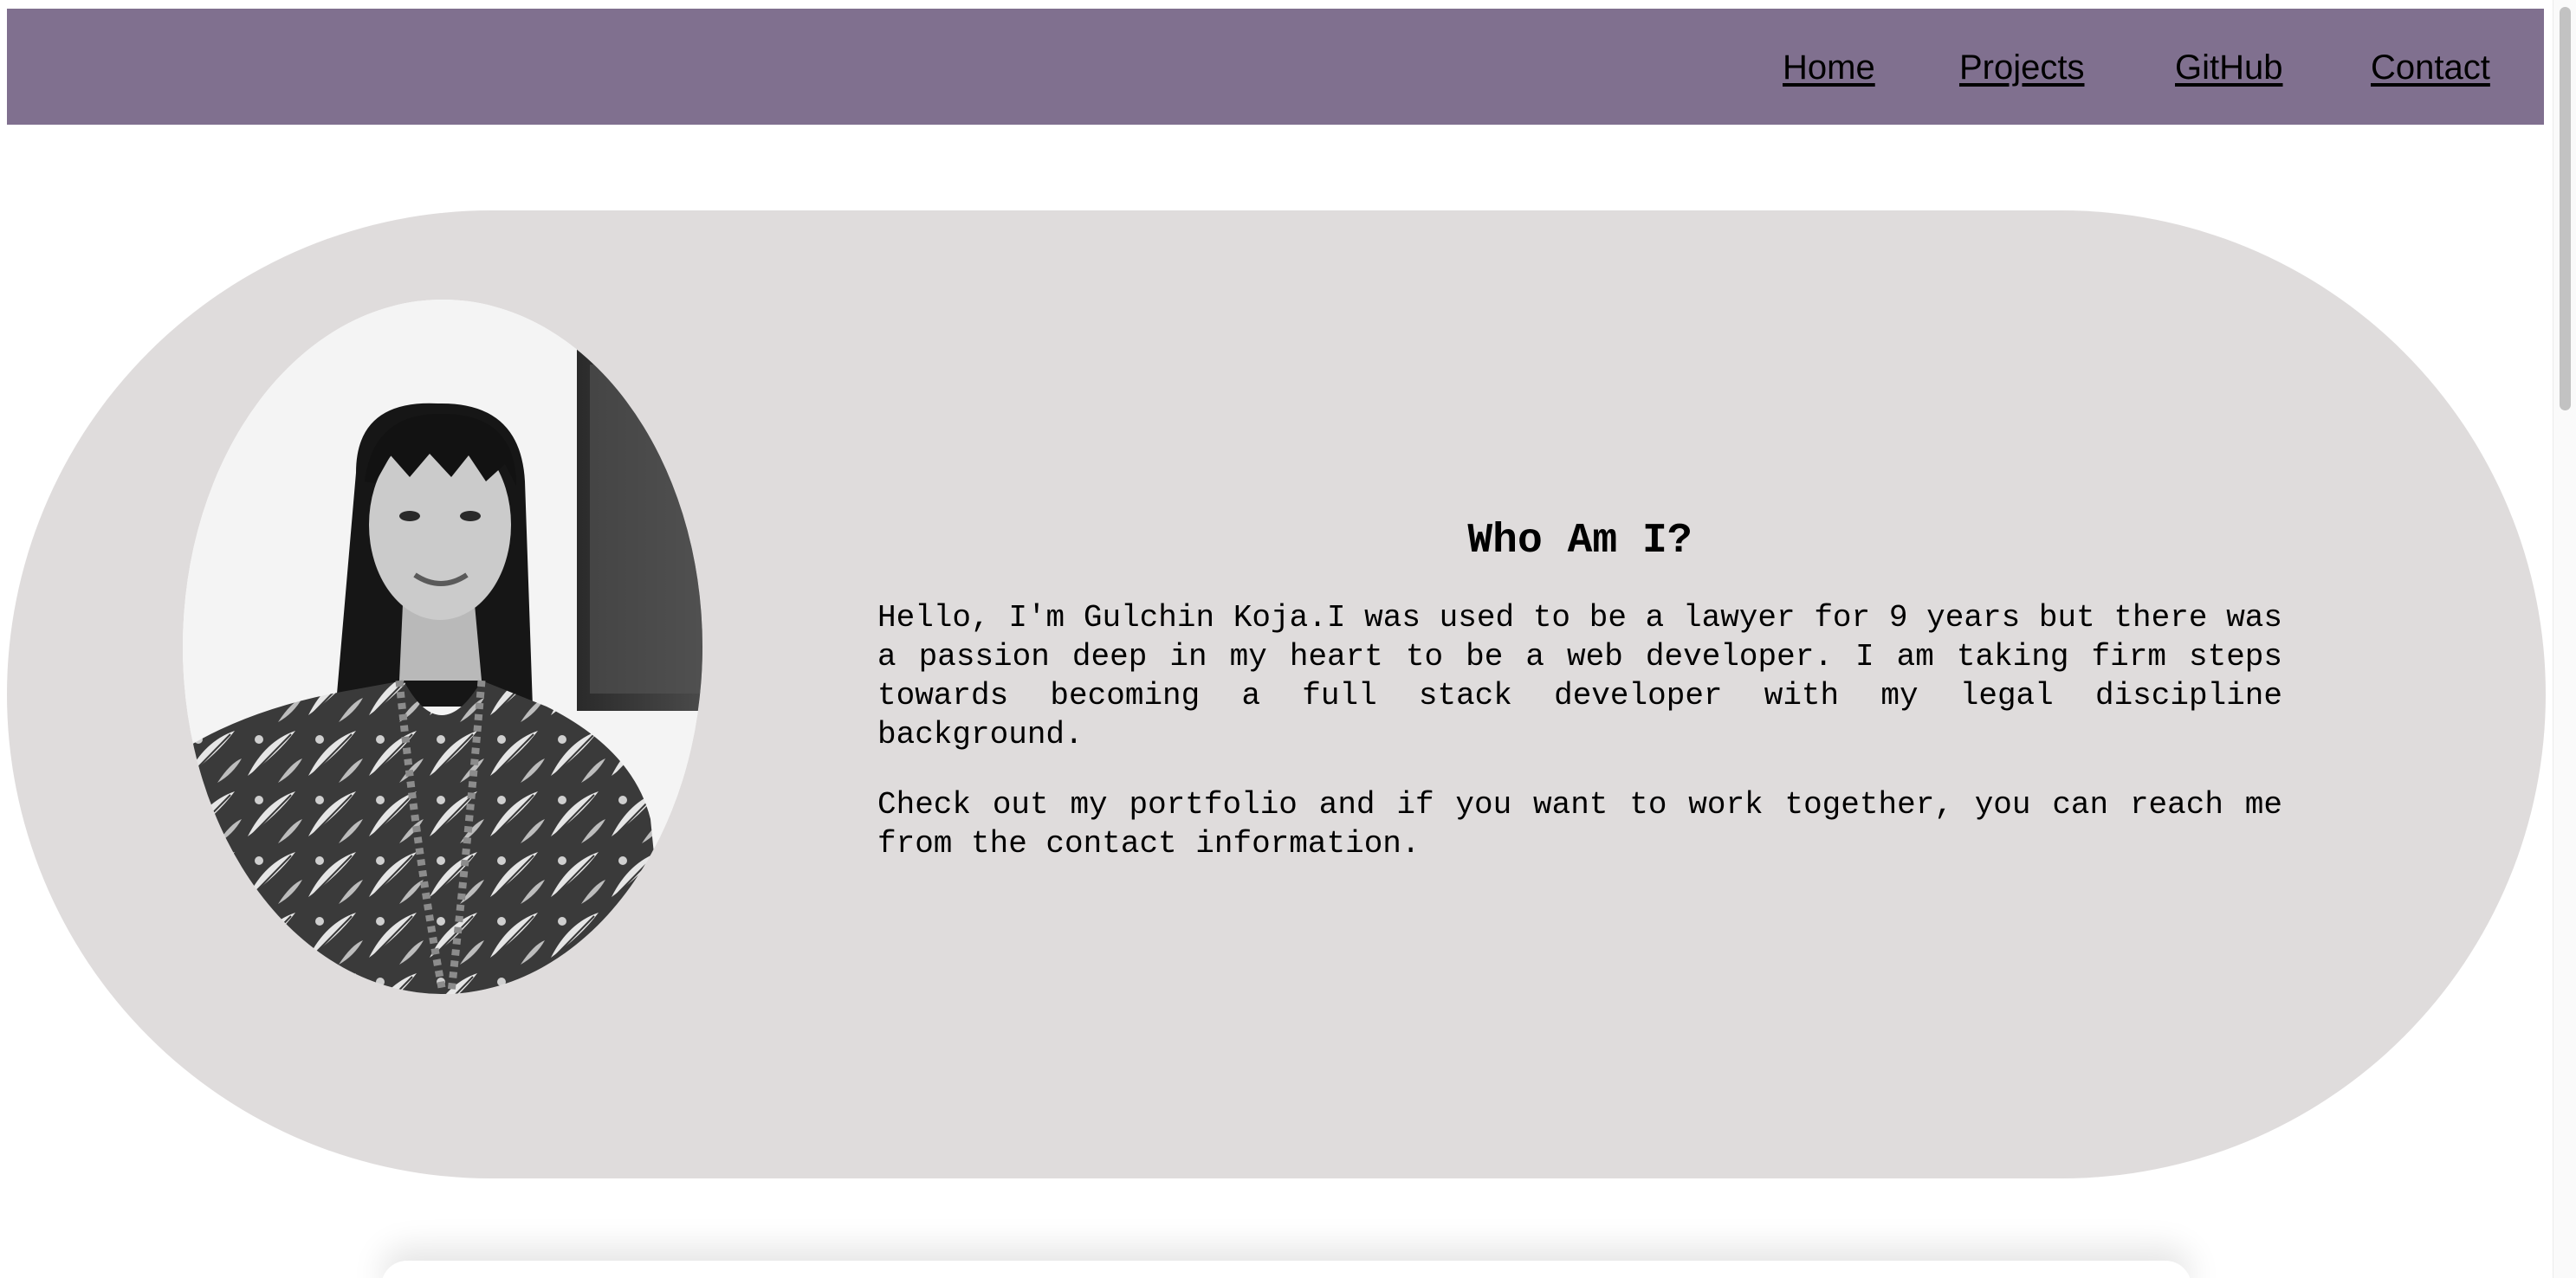 The image size is (2576, 1278). I want to click on nav-link-projects: Projects, so click(2022, 67).